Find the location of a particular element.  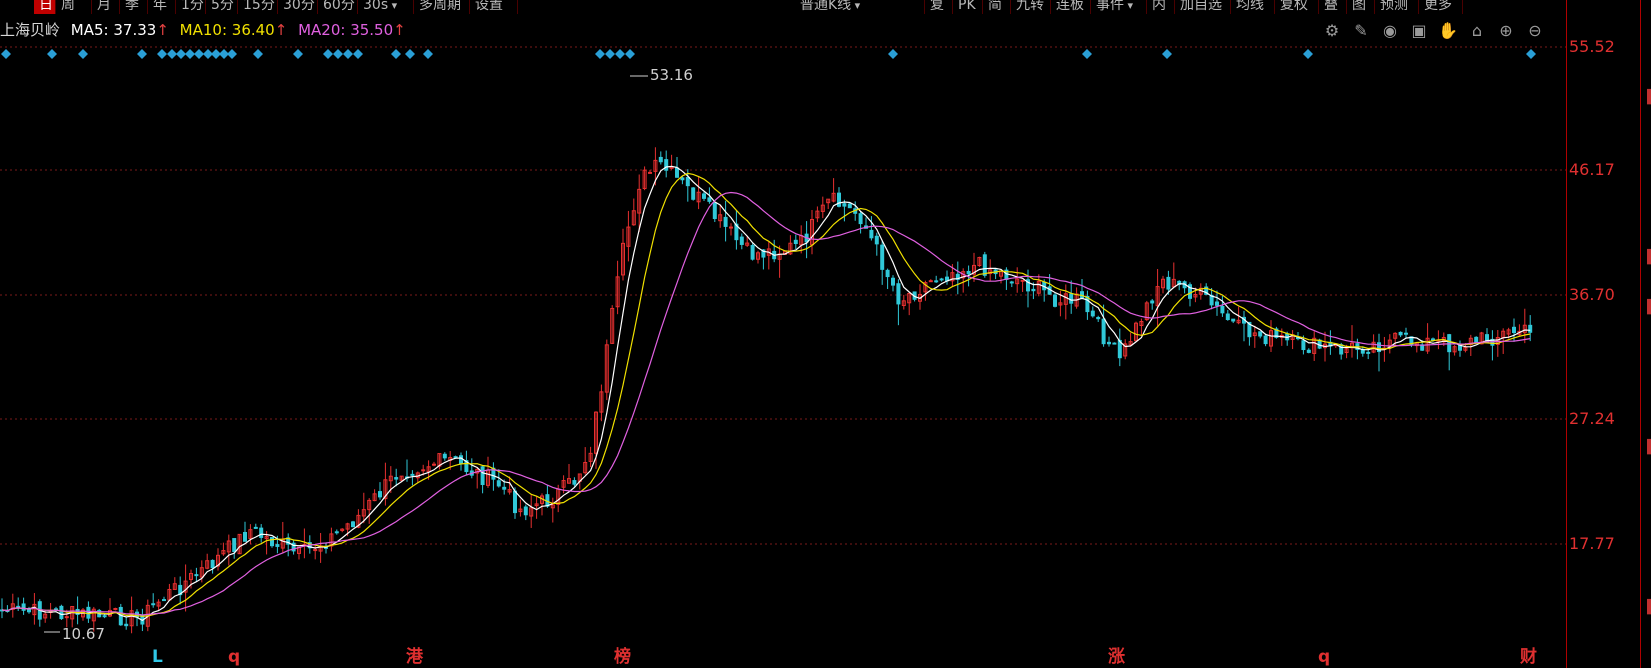

price-tick-1: 46.17 is located at coordinates (1592, 169).